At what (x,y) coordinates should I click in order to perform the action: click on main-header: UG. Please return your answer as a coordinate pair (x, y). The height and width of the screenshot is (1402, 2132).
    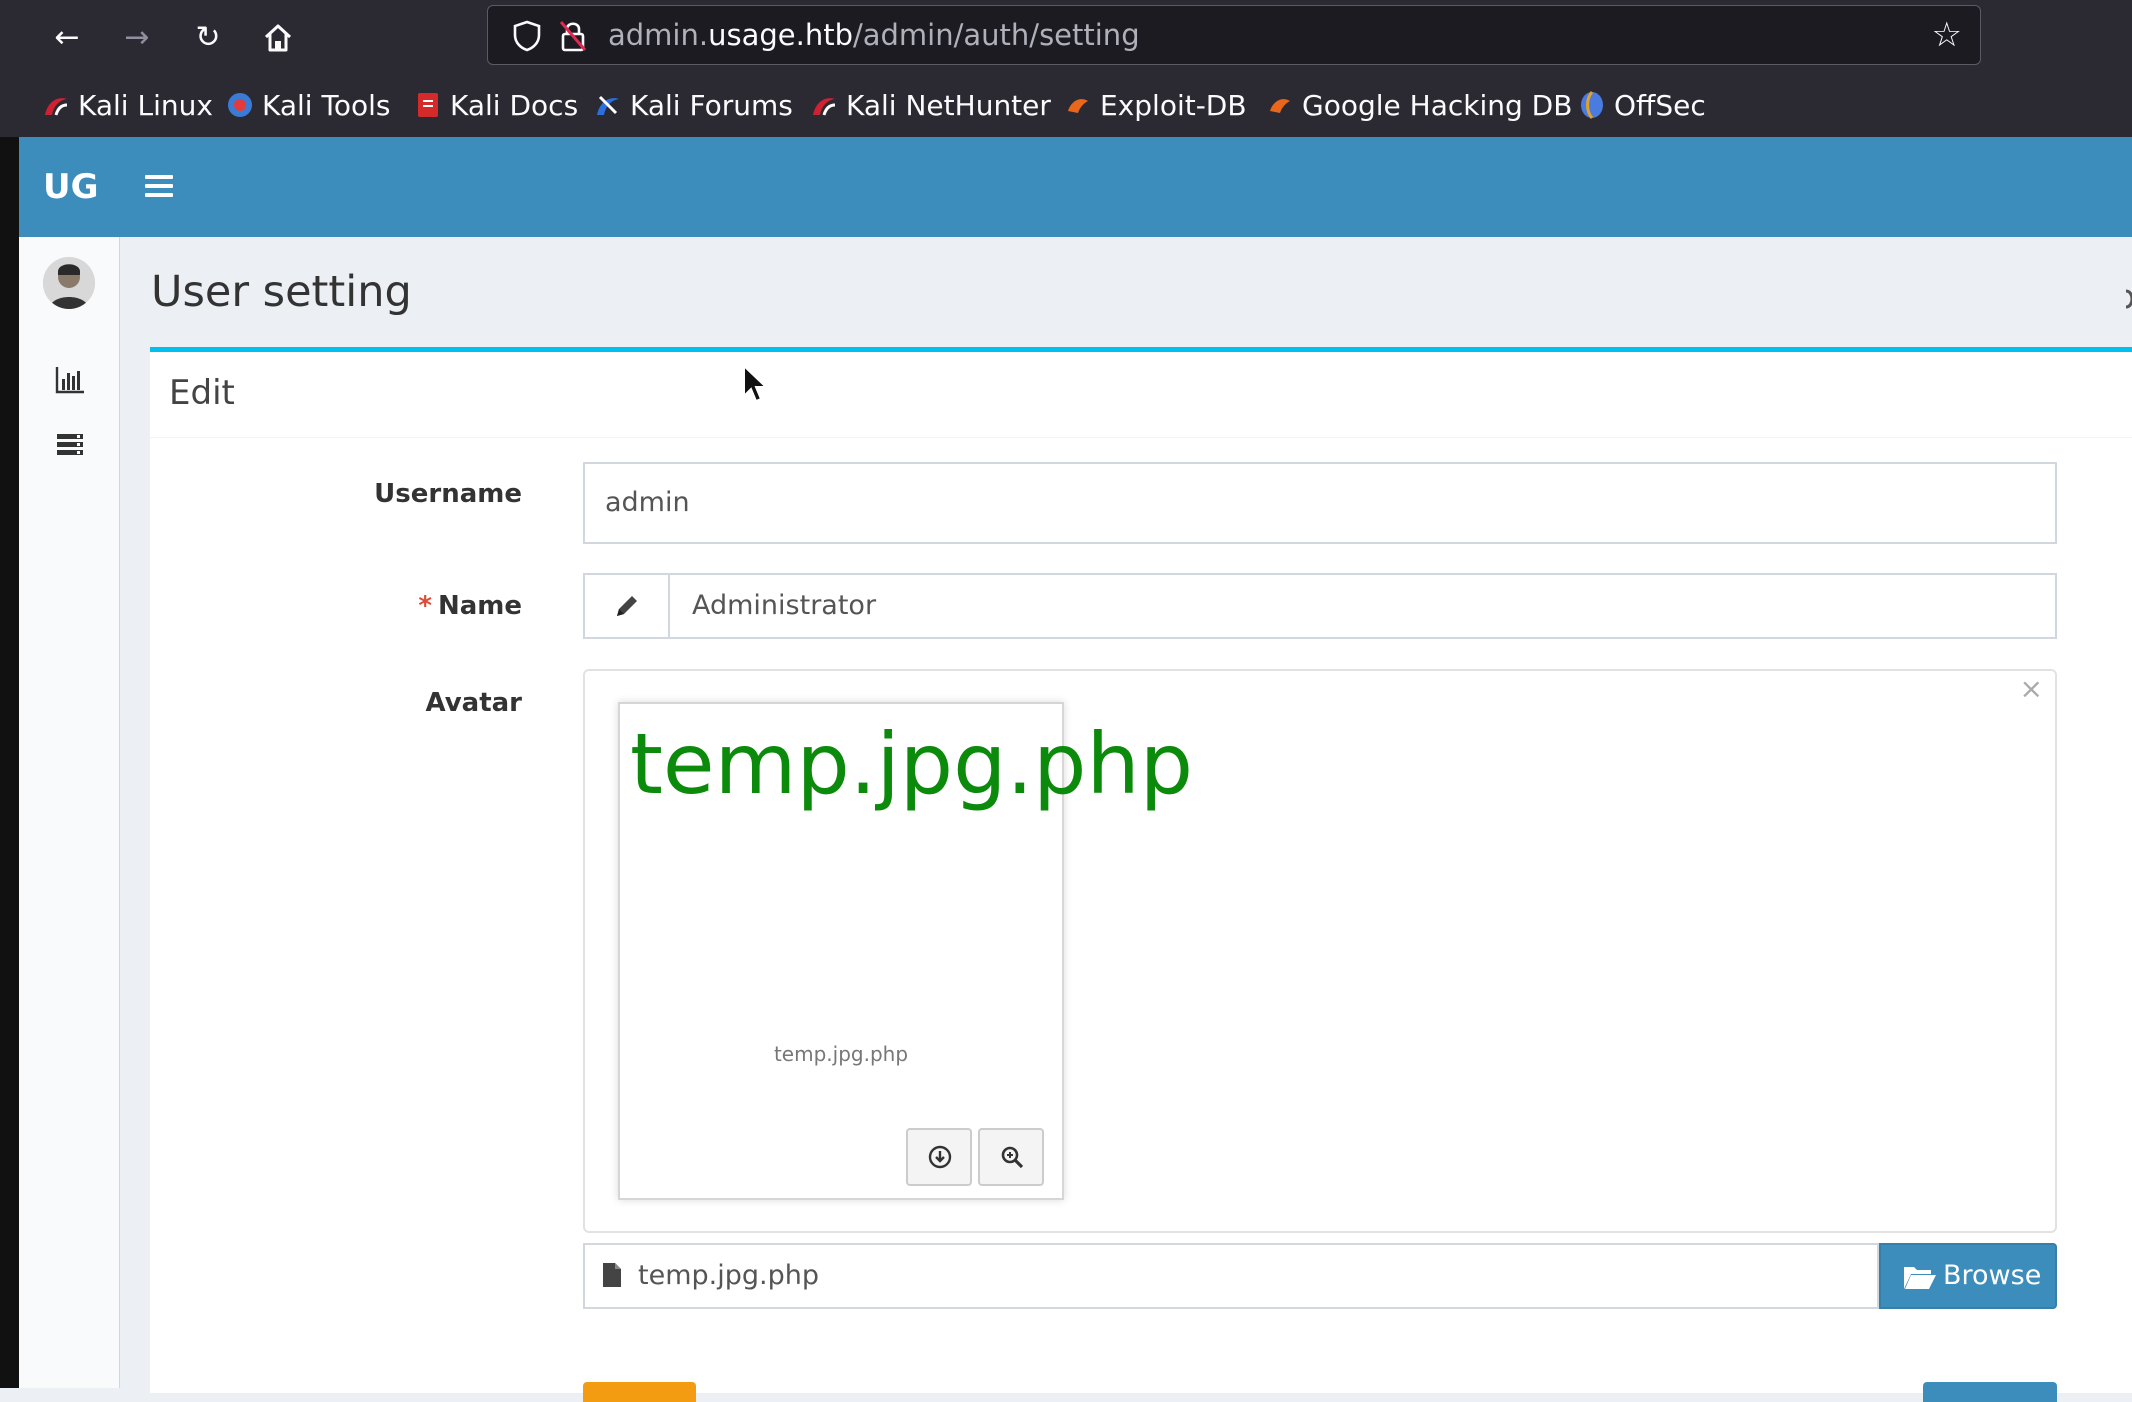
    Looking at the image, I should click on (1075, 187).